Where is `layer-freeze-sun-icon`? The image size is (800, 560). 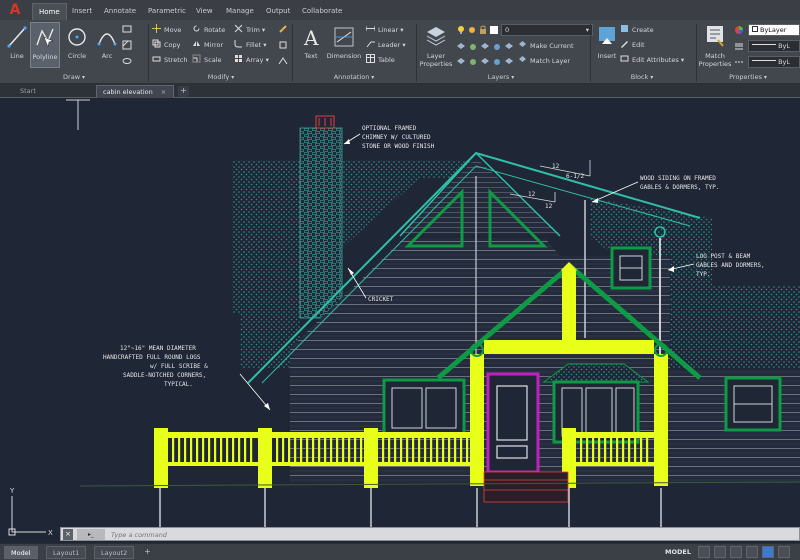 layer-freeze-sun-icon is located at coordinates (472, 30).